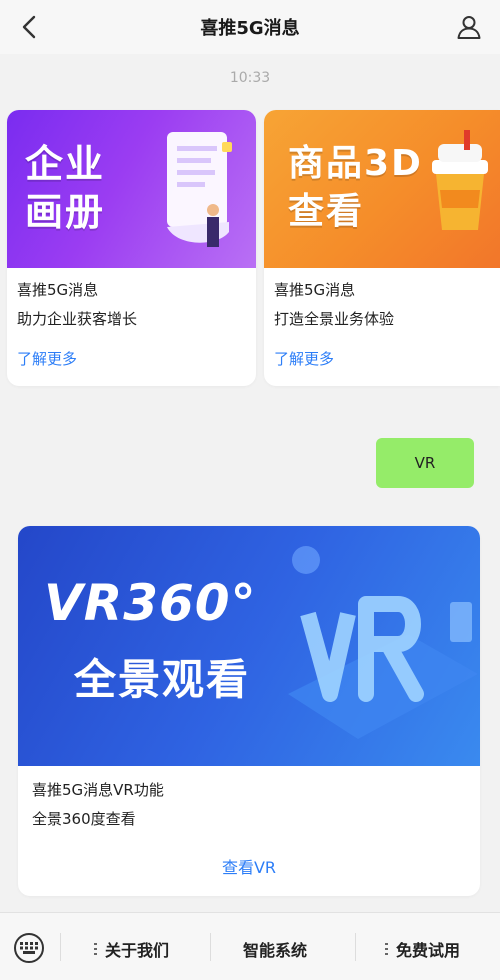 This screenshot has width=500, height=980. What do you see at coordinates (98, 790) in the screenshot?
I see `card-title: 喜推5G消息VR功能` at bounding box center [98, 790].